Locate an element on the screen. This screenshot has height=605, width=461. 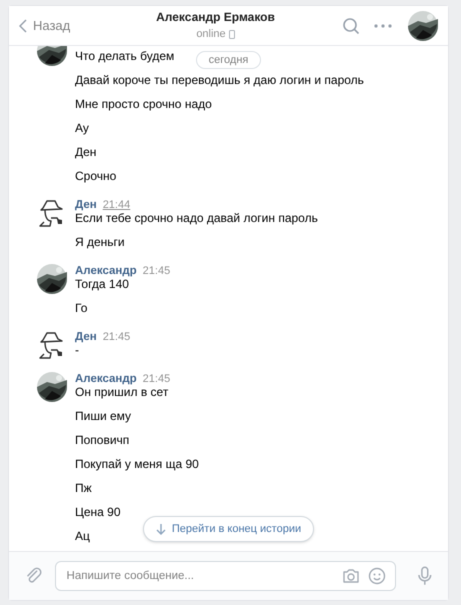
message-text: Давай короче ты переводишь я даю логин и пароль is located at coordinates (219, 80).